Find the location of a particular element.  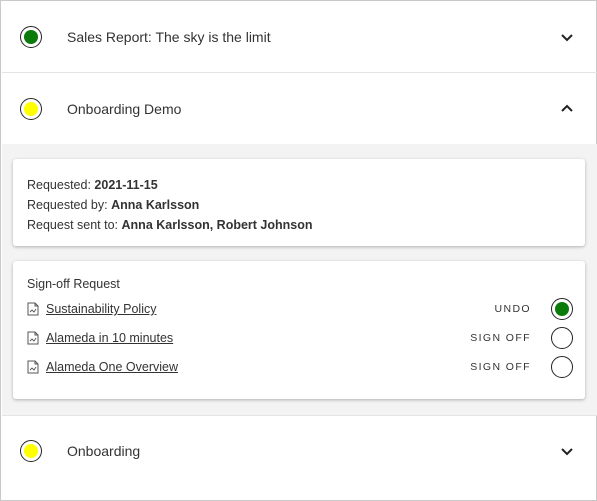

document-link: Sustainability Policy is located at coordinates (101, 309).